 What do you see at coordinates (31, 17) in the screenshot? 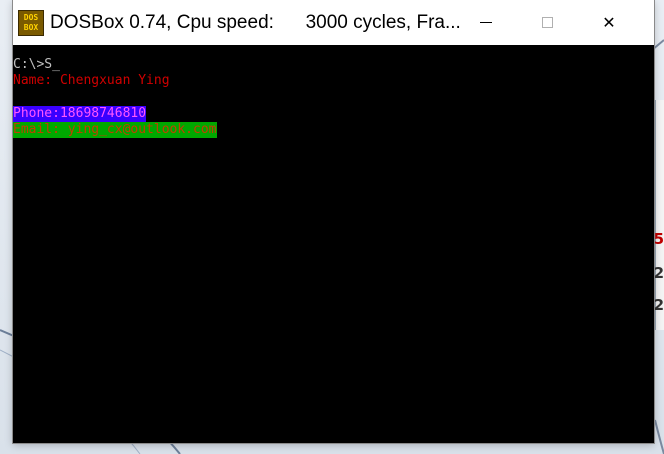
I see `icon-text-dos: DOS` at bounding box center [31, 17].